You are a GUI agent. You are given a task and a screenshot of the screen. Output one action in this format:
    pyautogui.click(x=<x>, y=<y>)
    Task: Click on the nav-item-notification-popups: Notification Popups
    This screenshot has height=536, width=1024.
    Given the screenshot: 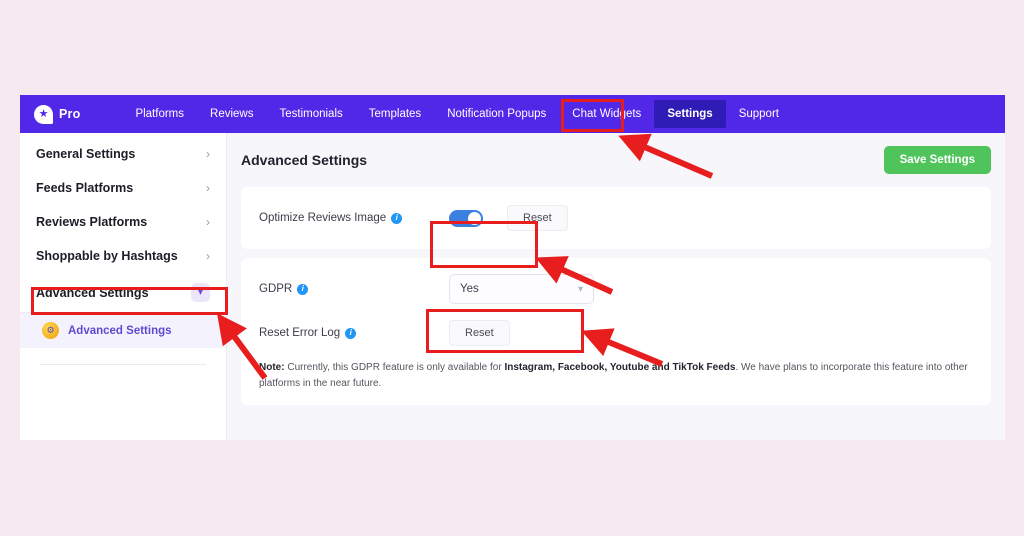 What is the action you would take?
    pyautogui.click(x=496, y=114)
    